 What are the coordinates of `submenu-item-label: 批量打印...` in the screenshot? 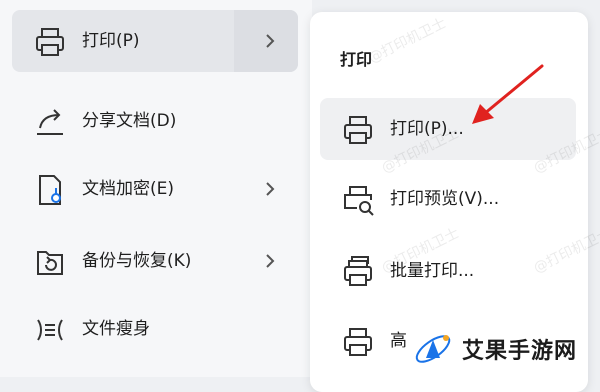 It's located at (432, 271).